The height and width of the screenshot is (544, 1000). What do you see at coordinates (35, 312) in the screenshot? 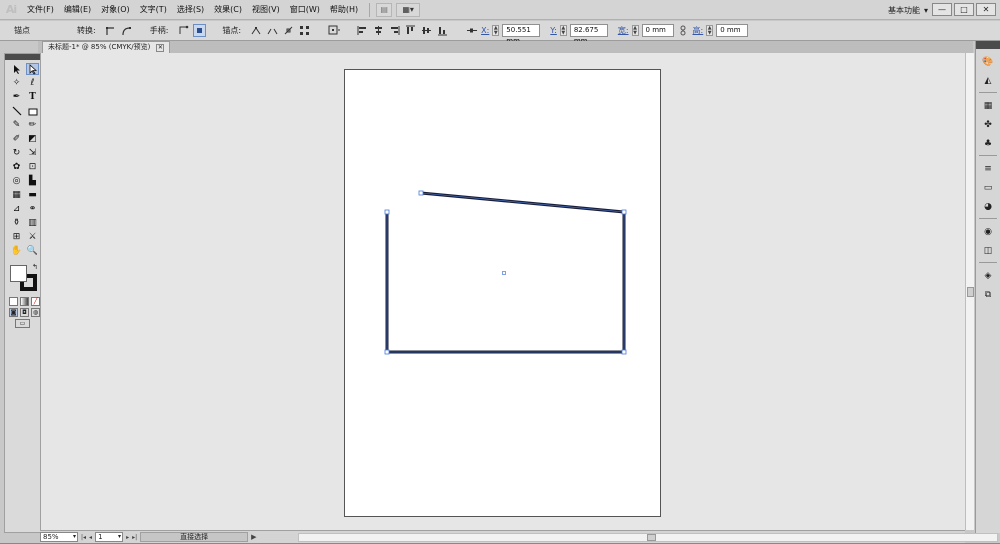
I see `draw-inside-icon: ◍` at bounding box center [35, 312].